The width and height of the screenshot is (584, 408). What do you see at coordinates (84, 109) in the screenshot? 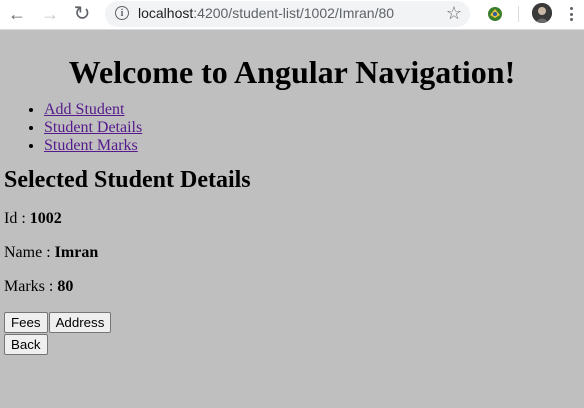
I see `add-student-link: Add Student` at bounding box center [84, 109].